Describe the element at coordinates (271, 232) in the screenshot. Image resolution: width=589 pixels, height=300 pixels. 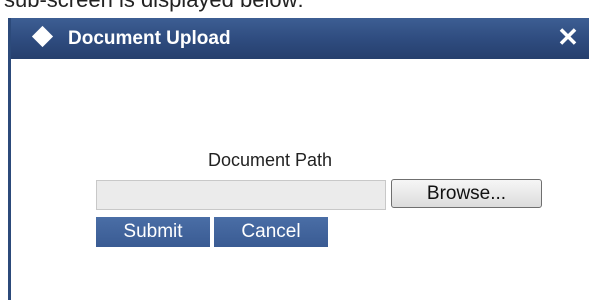
I see `cancel-button: Cancel` at that location.